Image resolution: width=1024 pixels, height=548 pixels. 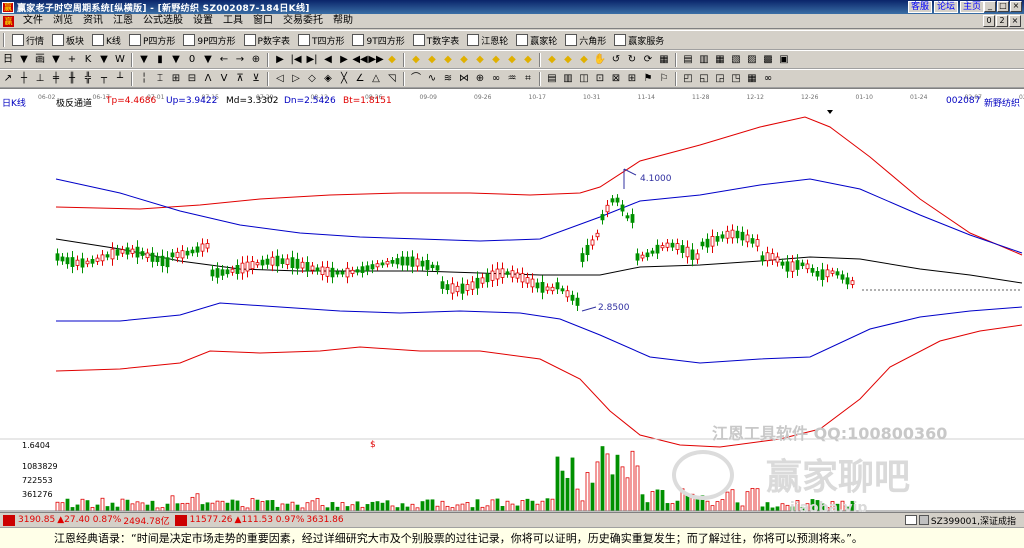 What do you see at coordinates (688, 79) in the screenshot?
I see `toolbar3-tool-40-icon: ◰` at bounding box center [688, 79].